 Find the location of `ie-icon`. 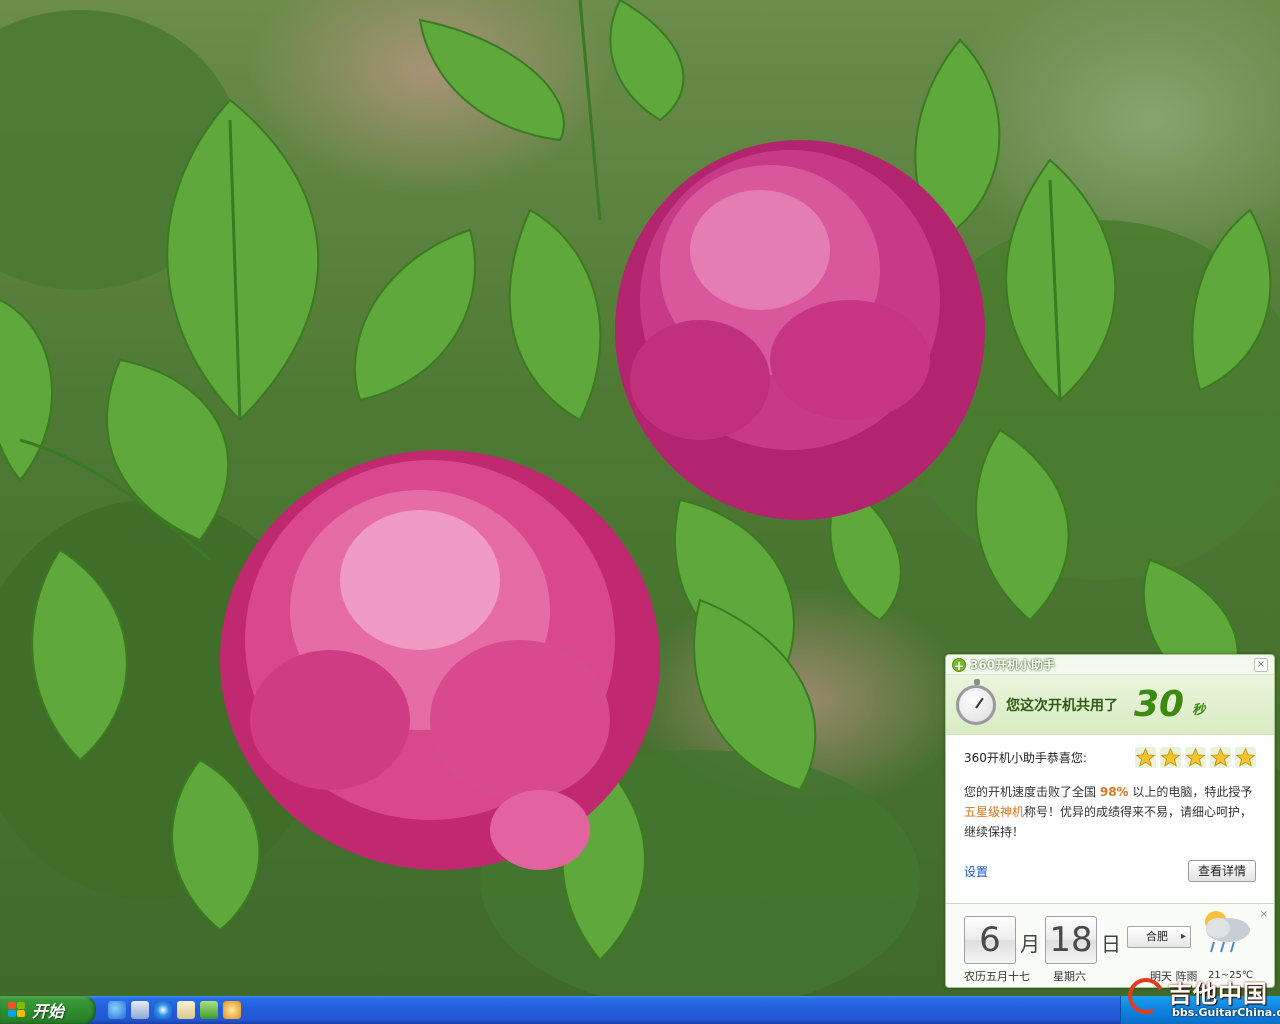

ie-icon is located at coordinates (117, 1010).